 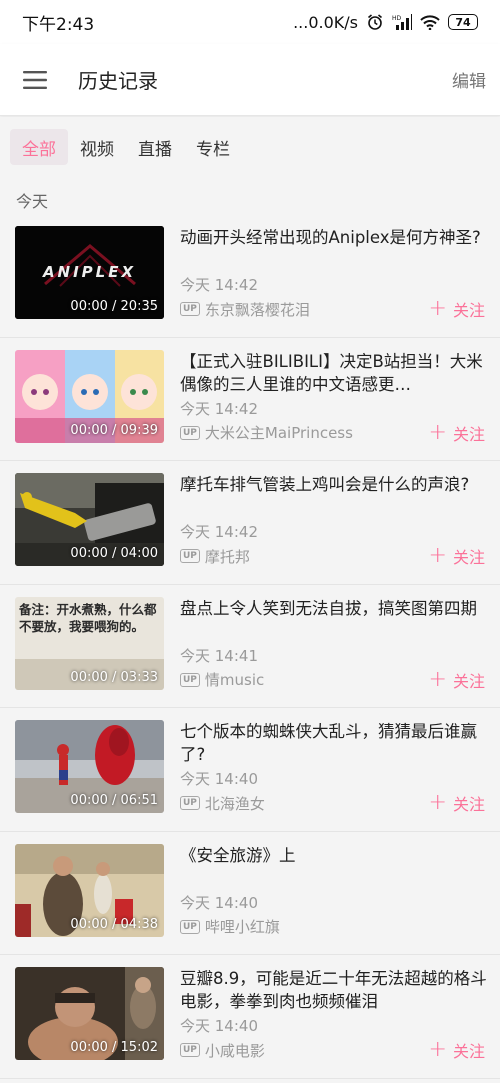 What do you see at coordinates (334, 894) in the screenshot?
I see `item-info: 《安全旅游》上 今天 14:40 UP 哔哩小红旗` at bounding box center [334, 894].